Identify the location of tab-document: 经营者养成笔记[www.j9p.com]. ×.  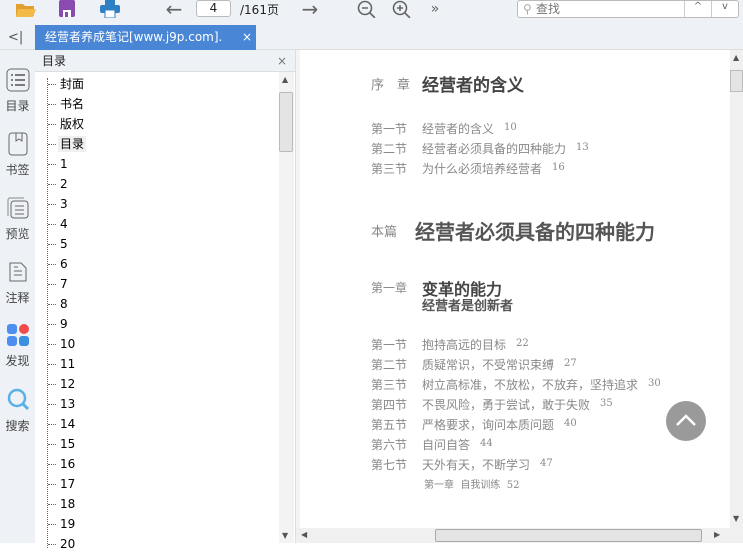
(145, 37).